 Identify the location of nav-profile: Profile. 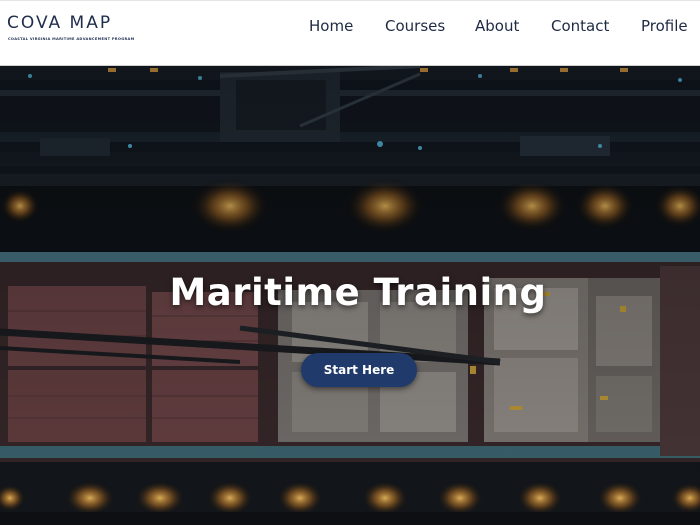
(664, 26).